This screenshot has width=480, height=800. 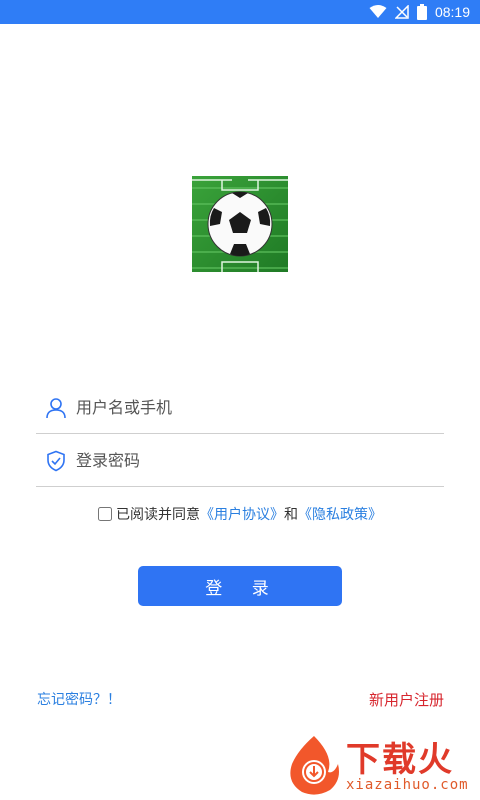 I want to click on user-agreement-link: 《用户协议》, so click(x=242, y=514).